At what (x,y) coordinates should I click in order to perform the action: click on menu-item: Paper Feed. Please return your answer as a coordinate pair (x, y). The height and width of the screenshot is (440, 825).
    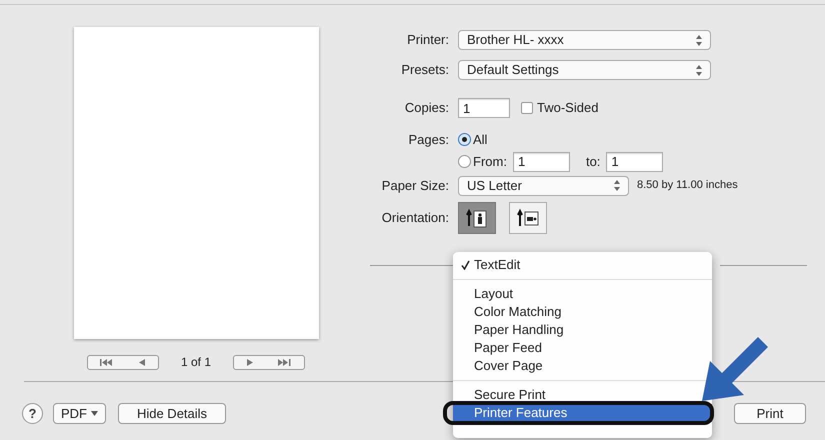
    Looking at the image, I should click on (501, 348).